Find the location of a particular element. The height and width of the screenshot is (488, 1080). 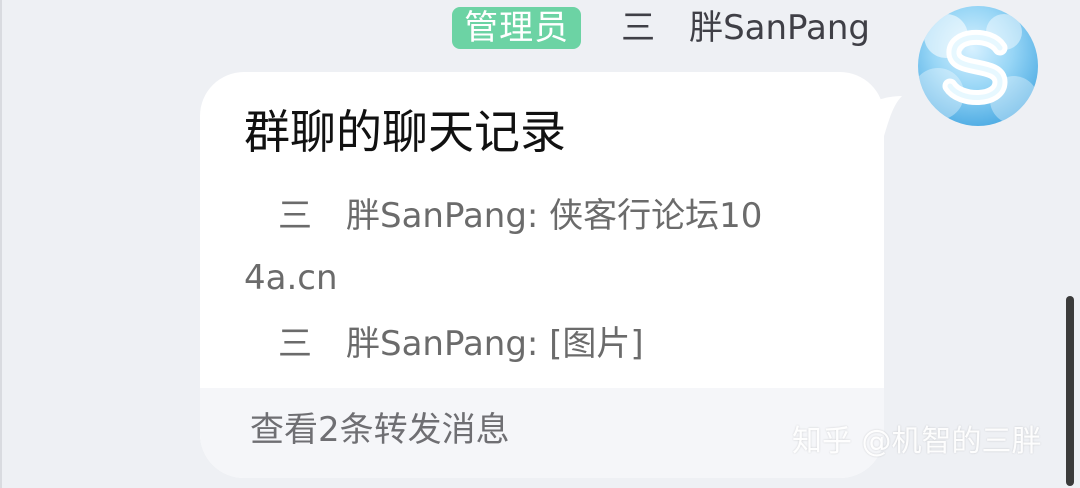

screen-edge is located at coordinates (1, 244).